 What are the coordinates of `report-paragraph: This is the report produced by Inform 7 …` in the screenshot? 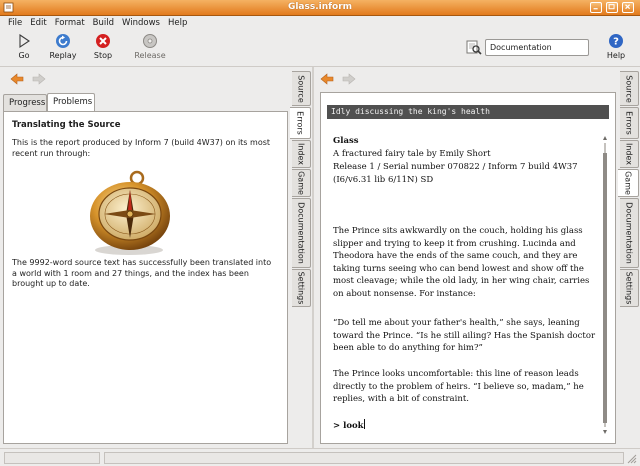 It's located at (141, 148).